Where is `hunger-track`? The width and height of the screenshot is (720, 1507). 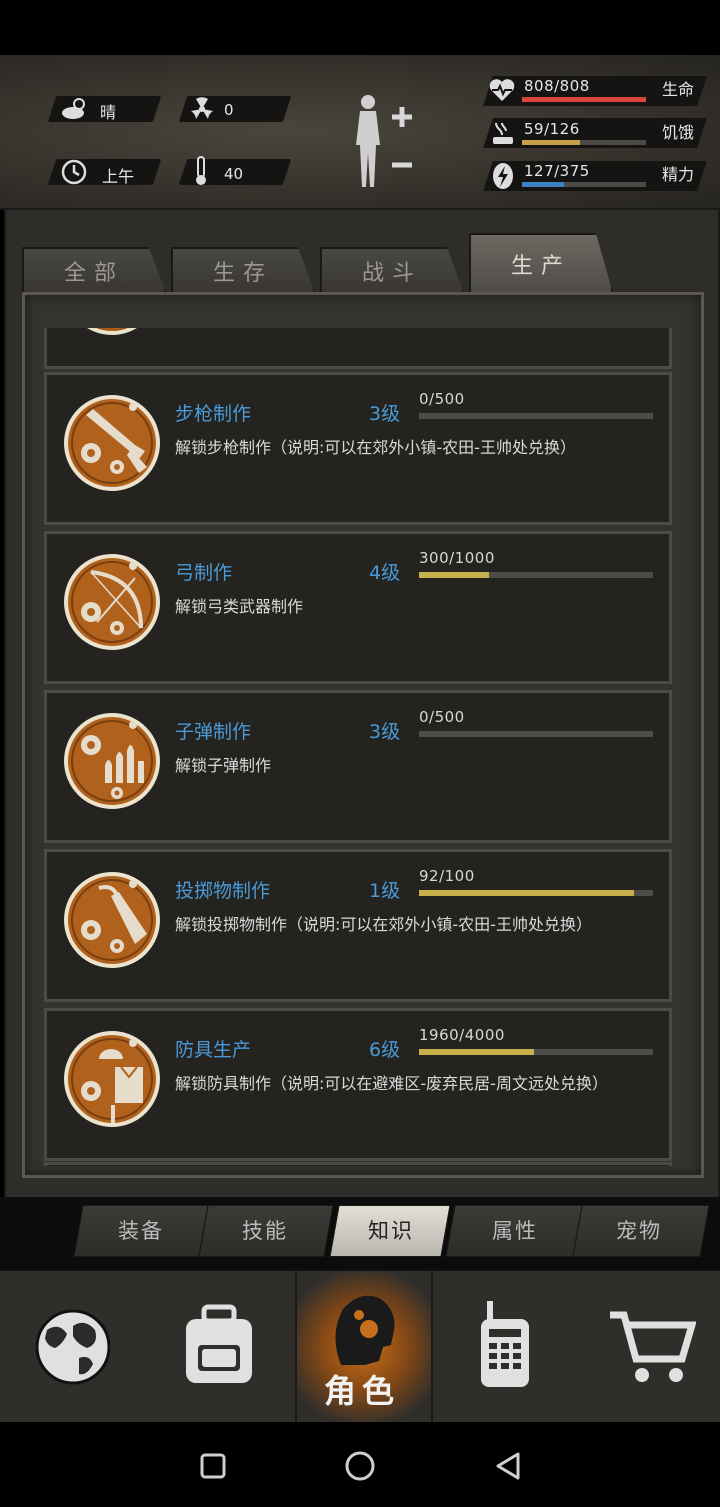 hunger-track is located at coordinates (584, 142).